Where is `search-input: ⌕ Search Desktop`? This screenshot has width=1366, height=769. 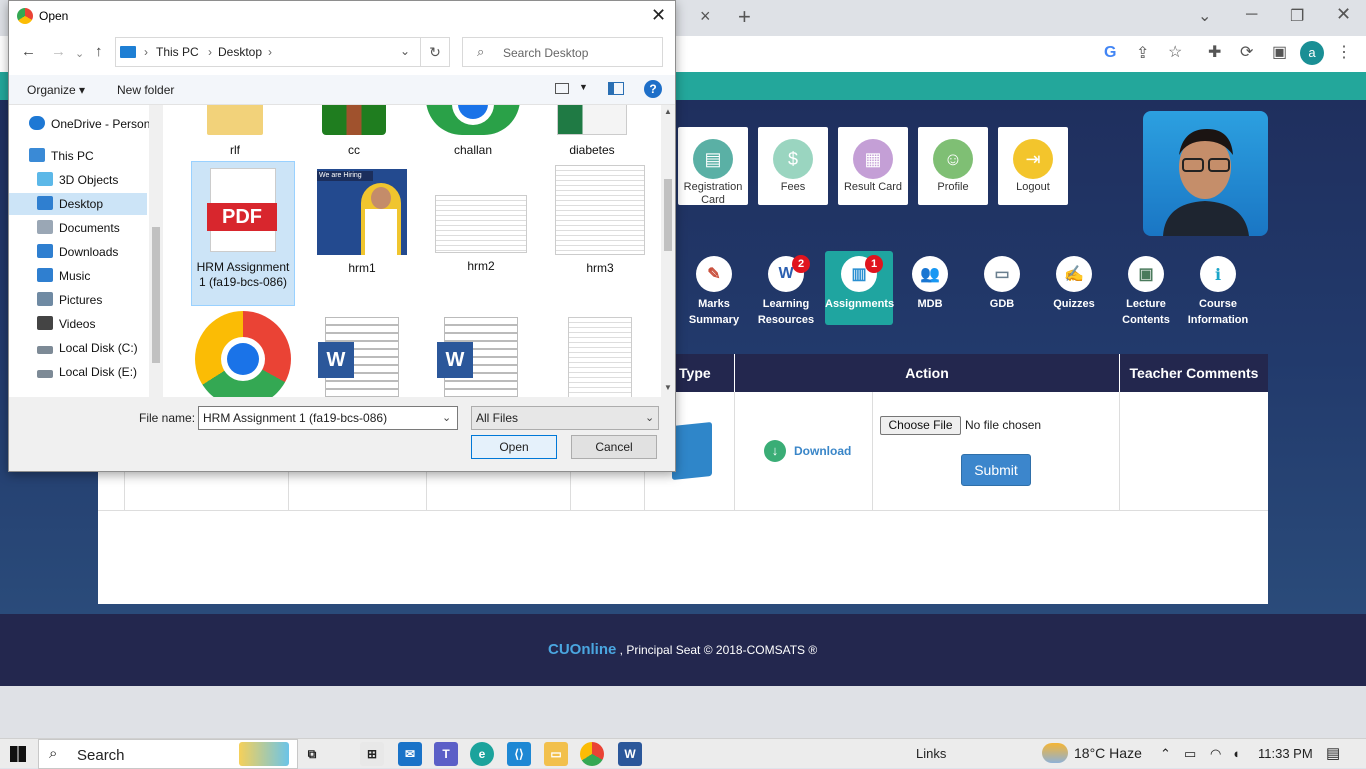
search-input: ⌕ Search Desktop is located at coordinates (562, 52).